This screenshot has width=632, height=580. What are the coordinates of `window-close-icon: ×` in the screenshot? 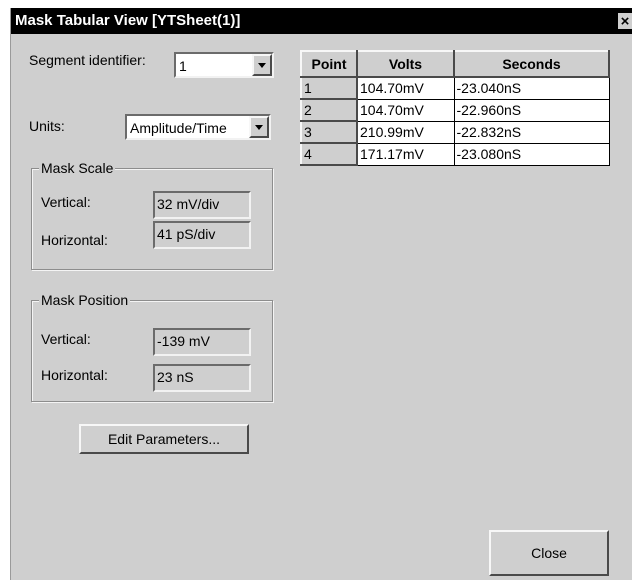 It's located at (624, 21).